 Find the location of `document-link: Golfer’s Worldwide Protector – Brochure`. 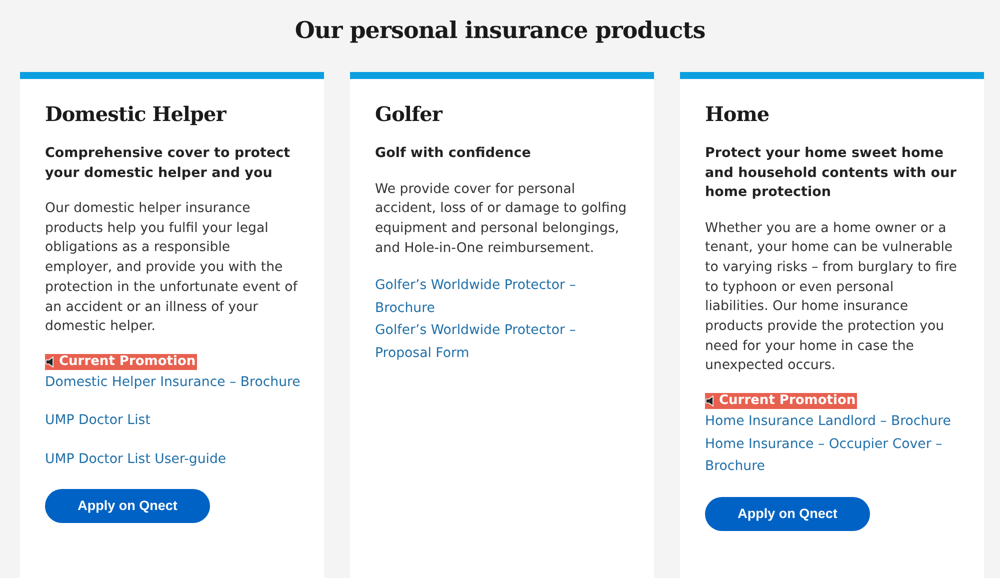

document-link: Golfer’s Worldwide Protector – Brochure is located at coordinates (503, 297).